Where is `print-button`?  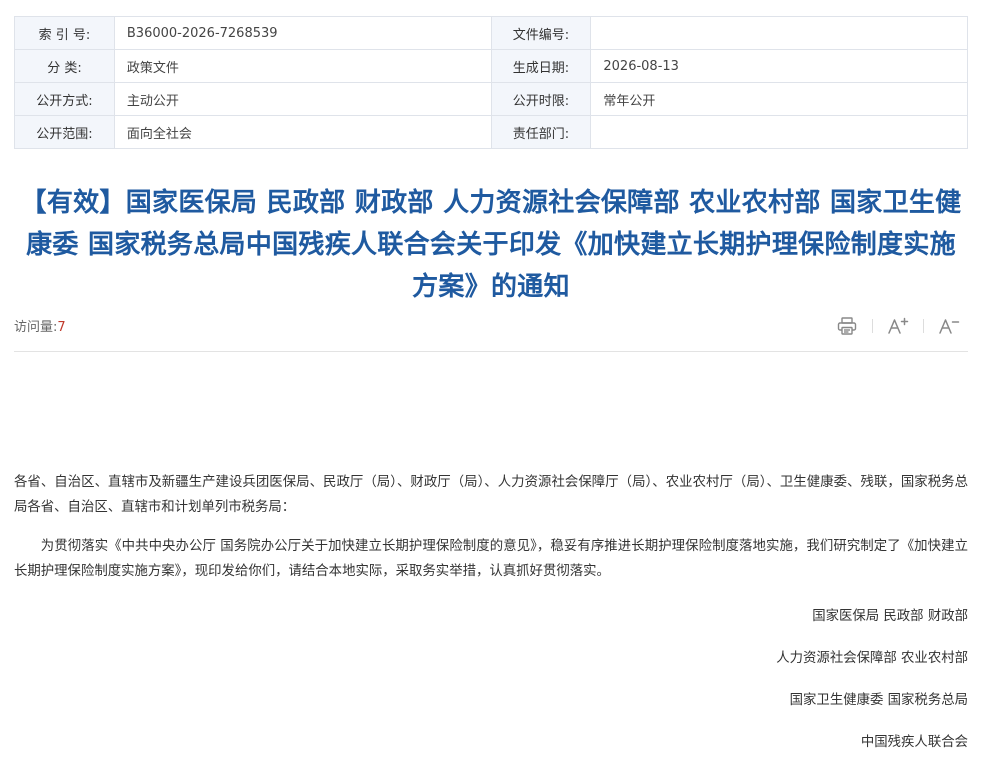 print-button is located at coordinates (847, 326).